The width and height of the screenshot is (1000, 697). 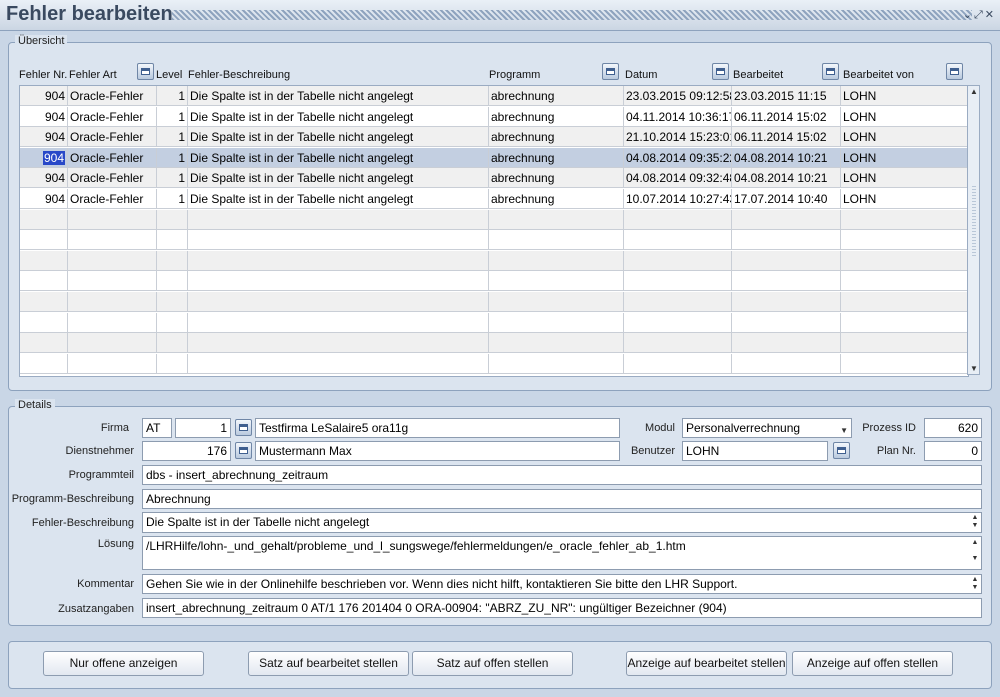 What do you see at coordinates (786, 219) in the screenshot?
I see `cell-bearbeitet` at bounding box center [786, 219].